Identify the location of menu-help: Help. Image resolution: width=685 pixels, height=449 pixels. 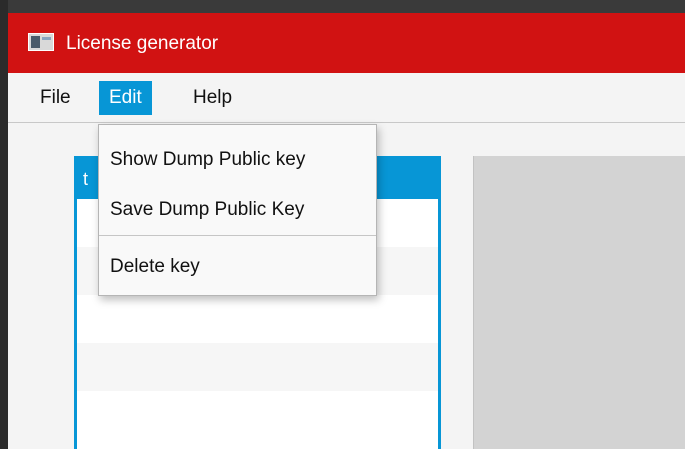
(212, 98).